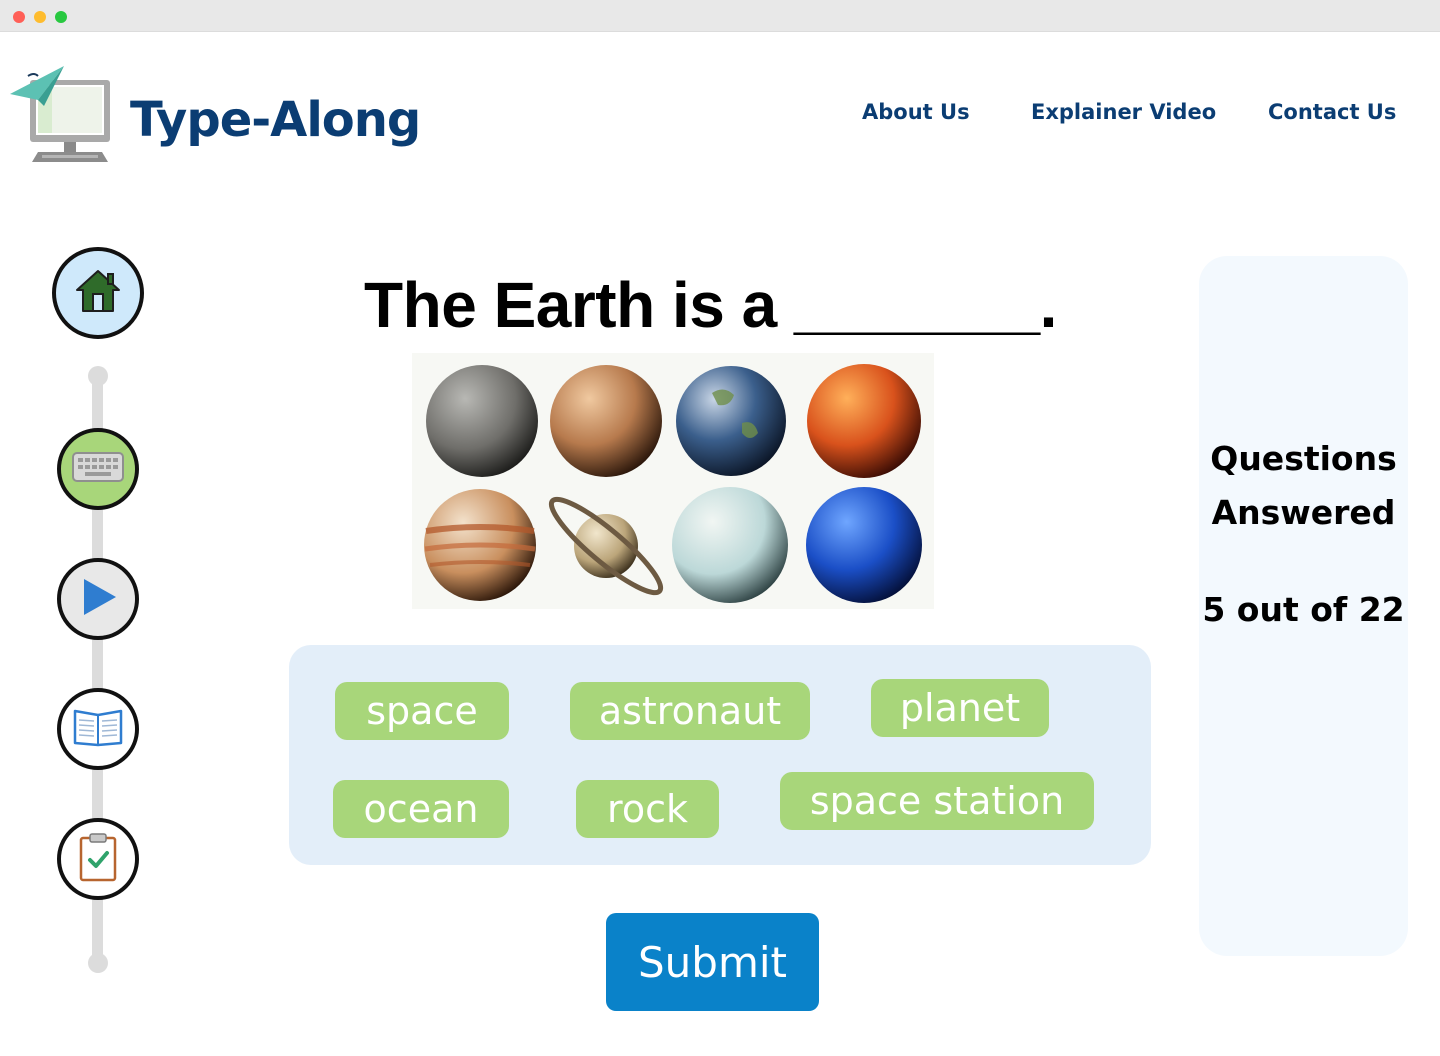 This screenshot has height=1056, width=1440. What do you see at coordinates (275, 120) in the screenshot?
I see `brand-name: Type-Along` at bounding box center [275, 120].